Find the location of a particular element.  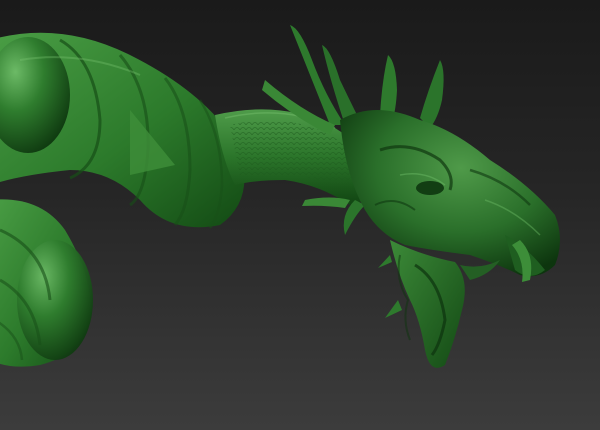

body-coil-lower is located at coordinates (46, 283).